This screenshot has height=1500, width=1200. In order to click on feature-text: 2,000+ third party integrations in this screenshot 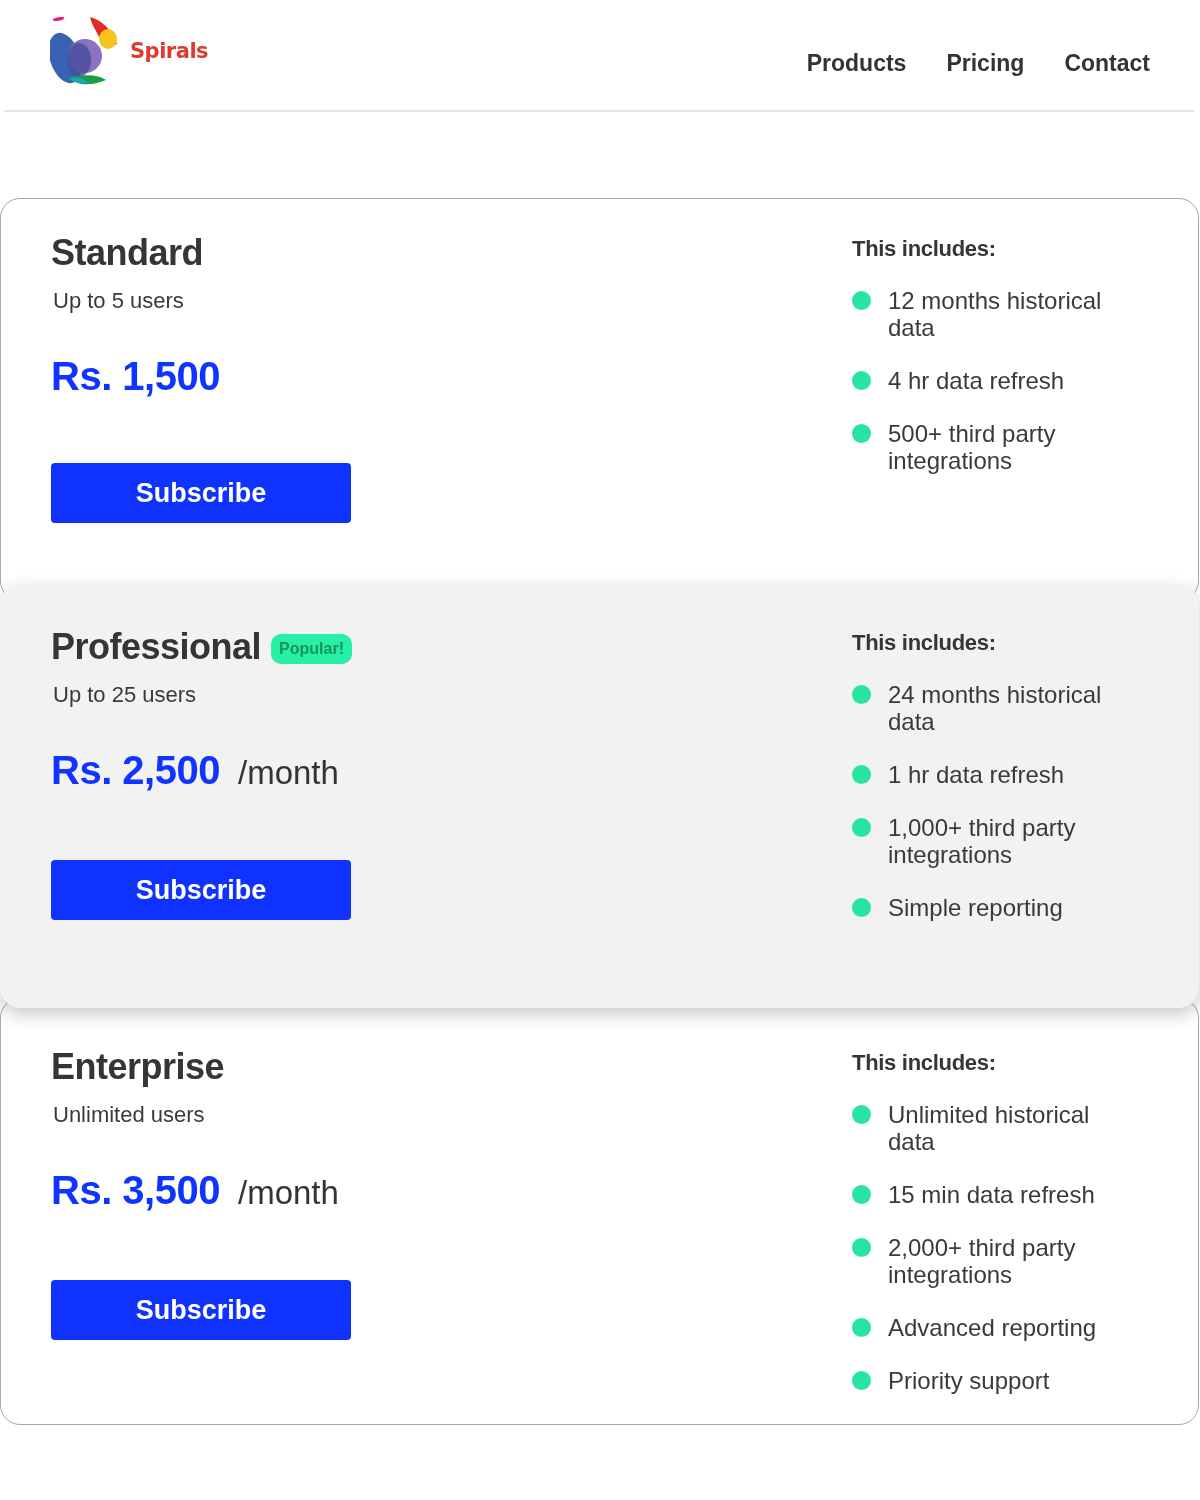, I will do `click(982, 1261)`.